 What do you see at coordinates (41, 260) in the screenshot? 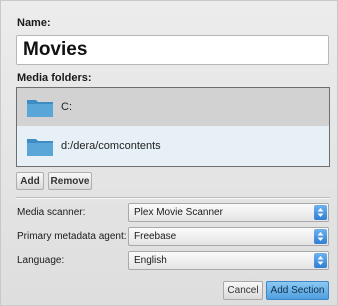
I see `language-label: Language:` at bounding box center [41, 260].